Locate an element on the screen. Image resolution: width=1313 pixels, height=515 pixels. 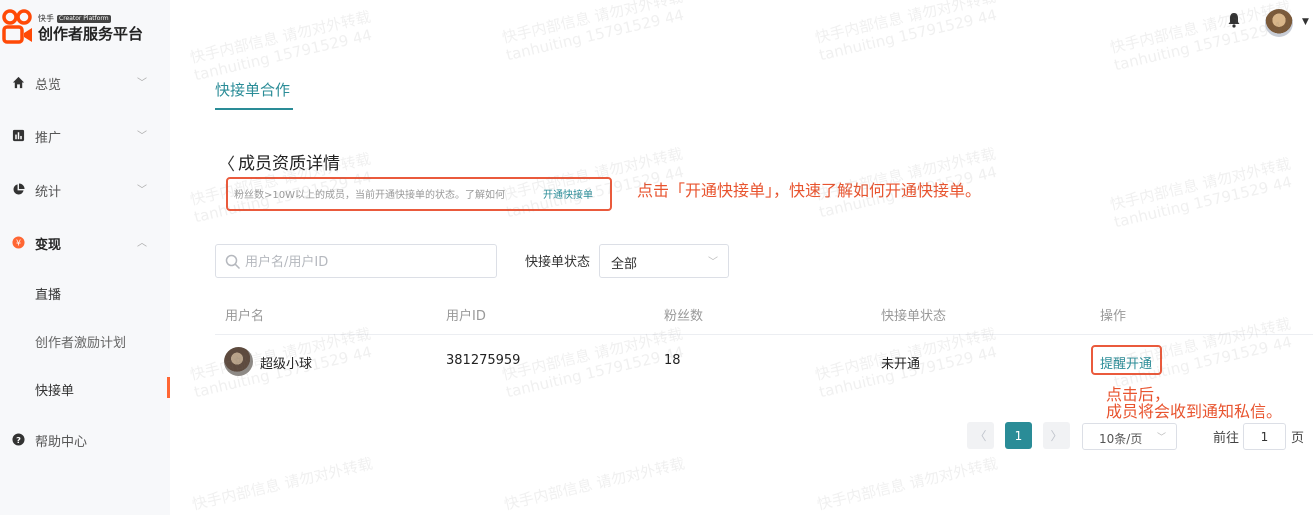
sidebar-subitem-incentive: 创作者激励计划 is located at coordinates (80, 341).